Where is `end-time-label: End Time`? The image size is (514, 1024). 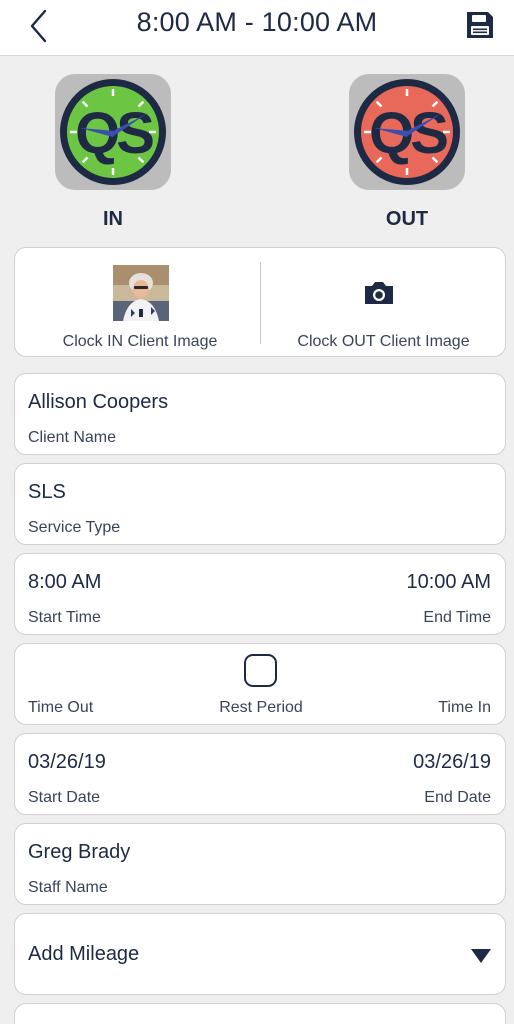
end-time-label: End Time is located at coordinates (457, 617).